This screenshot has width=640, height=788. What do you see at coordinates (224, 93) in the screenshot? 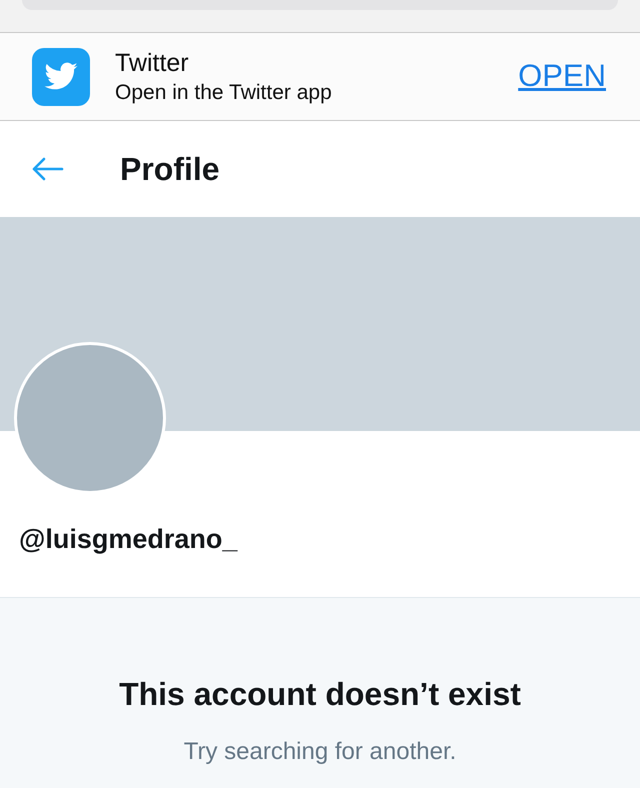
I see `app-subtitle: Open in the Twitter app` at bounding box center [224, 93].